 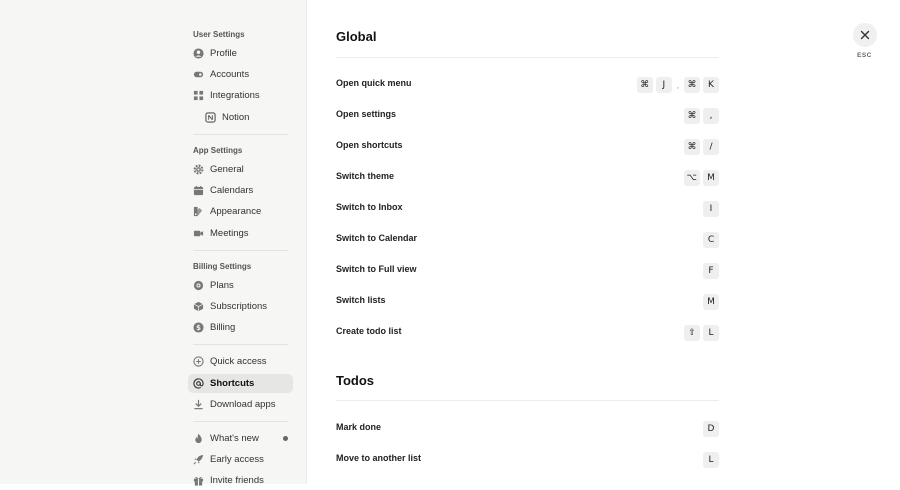 What do you see at coordinates (356, 36) in the screenshot?
I see `section-heading-global: Global` at bounding box center [356, 36].